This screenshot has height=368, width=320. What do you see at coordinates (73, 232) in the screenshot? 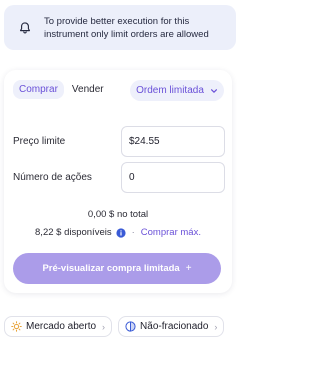
I see `available-funds: 8,22 $ disponíveis` at bounding box center [73, 232].